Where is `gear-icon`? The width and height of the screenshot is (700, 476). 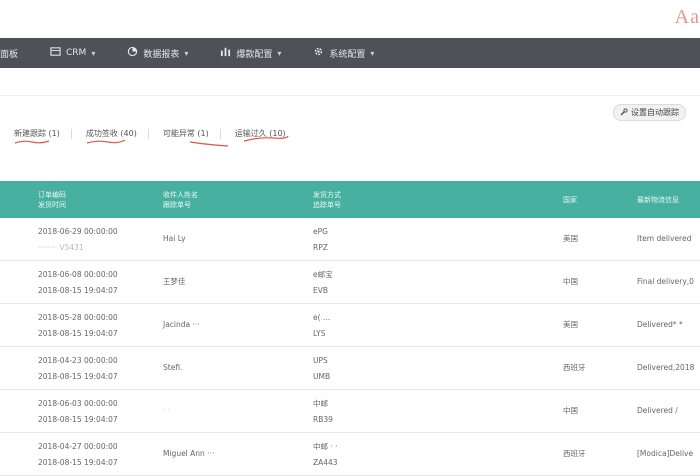 gear-icon is located at coordinates (318, 53).